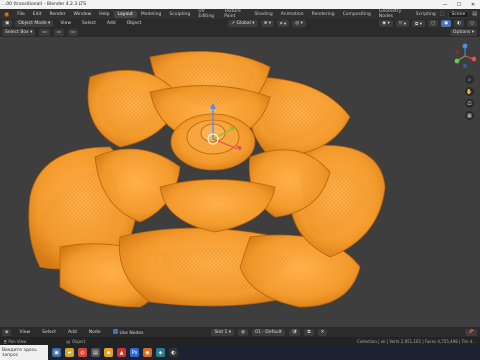  What do you see at coordinates (151, 14) in the screenshot?
I see `tab-modeling: Modeling` at bounding box center [151, 14].